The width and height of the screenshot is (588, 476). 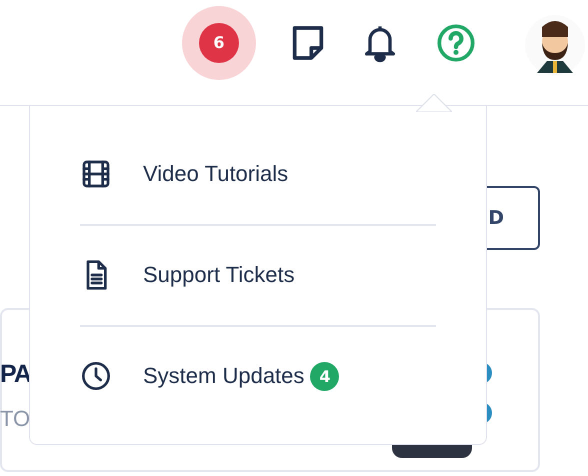 I want to click on menu-item: System Updates 4, so click(x=258, y=376).